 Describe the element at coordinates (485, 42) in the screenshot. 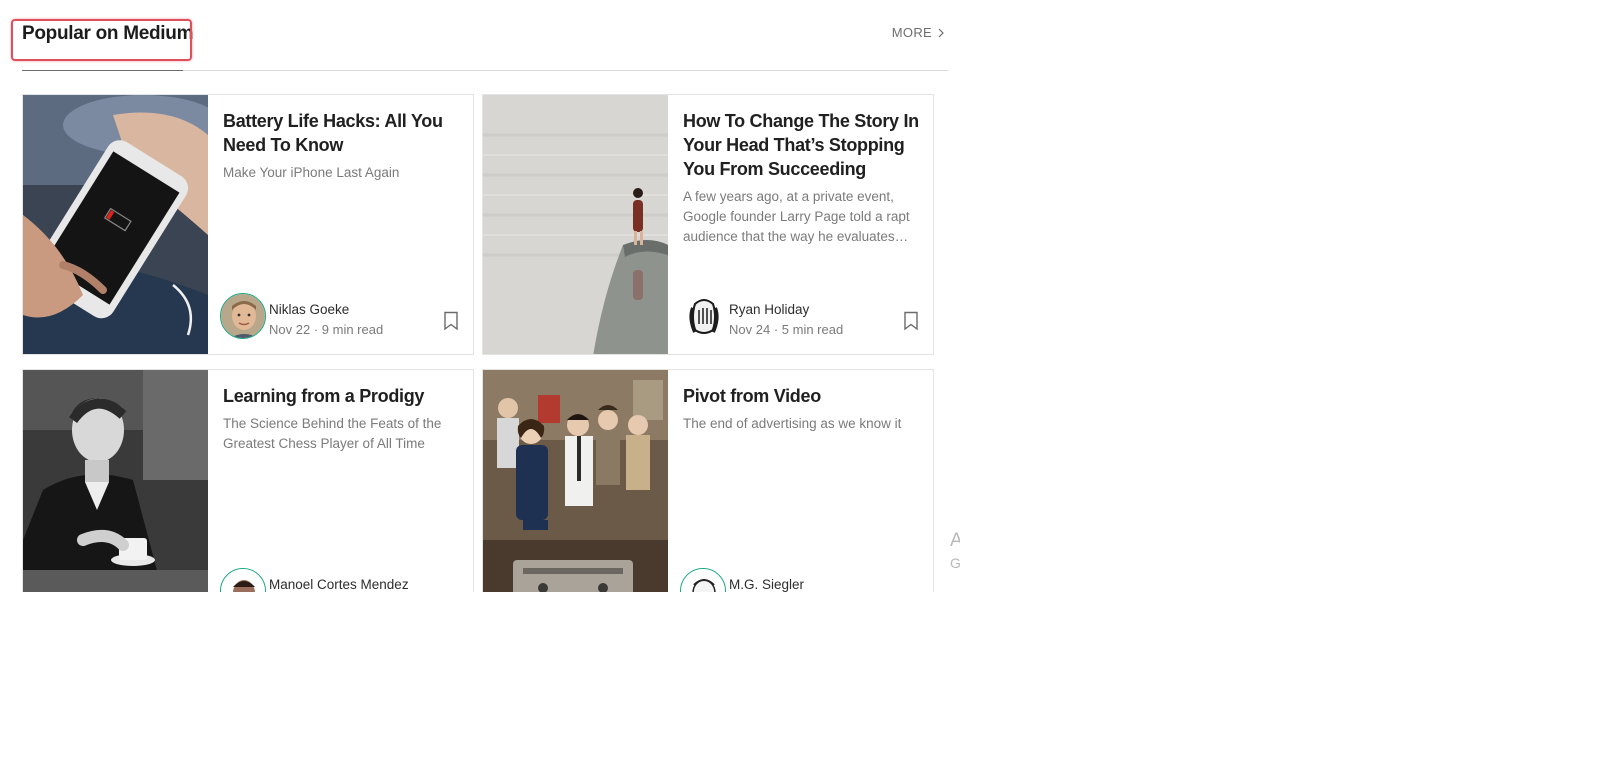

I see `section-header: Popular on Medium MORE` at that location.